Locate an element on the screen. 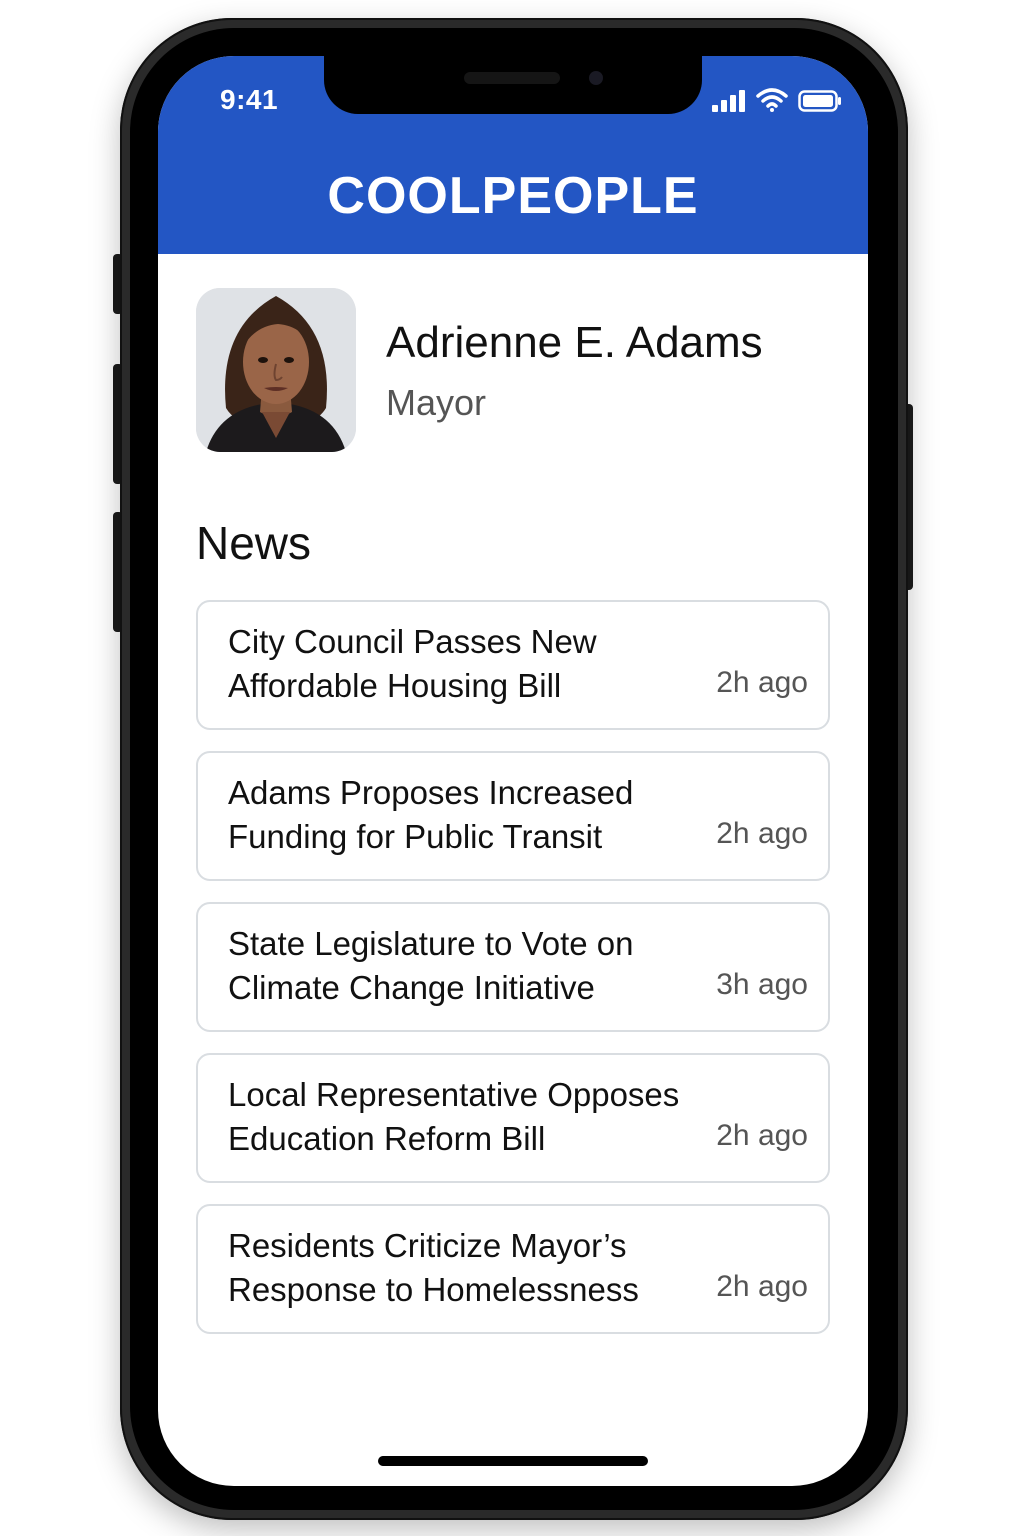  app-title: COOLPEOPLE is located at coordinates (513, 196).